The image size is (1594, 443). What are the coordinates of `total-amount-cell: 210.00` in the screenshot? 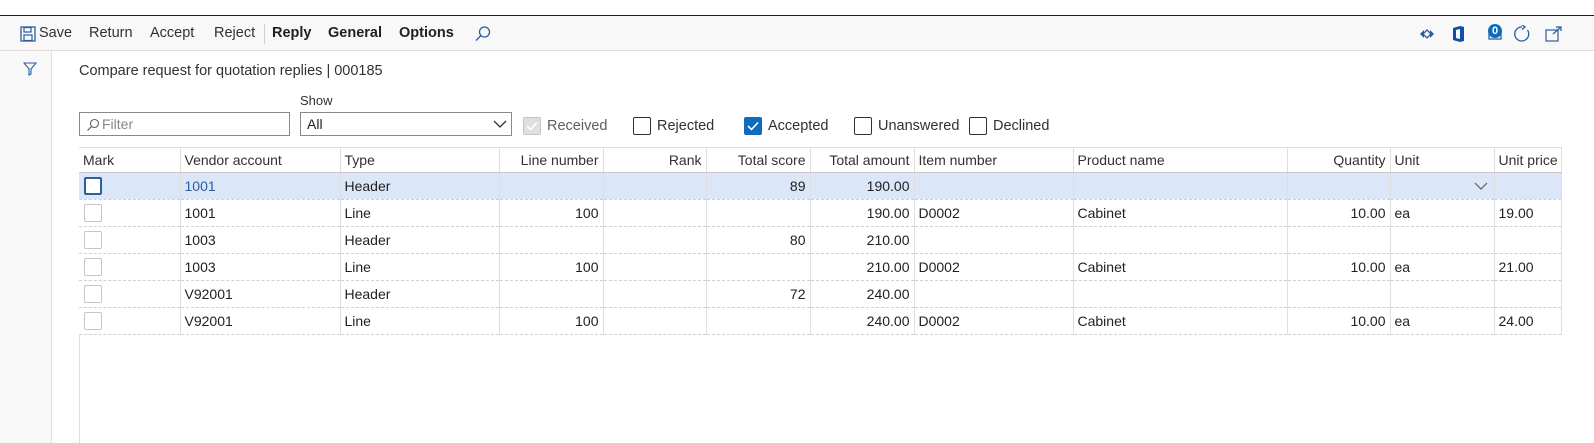 It's located at (862, 267).